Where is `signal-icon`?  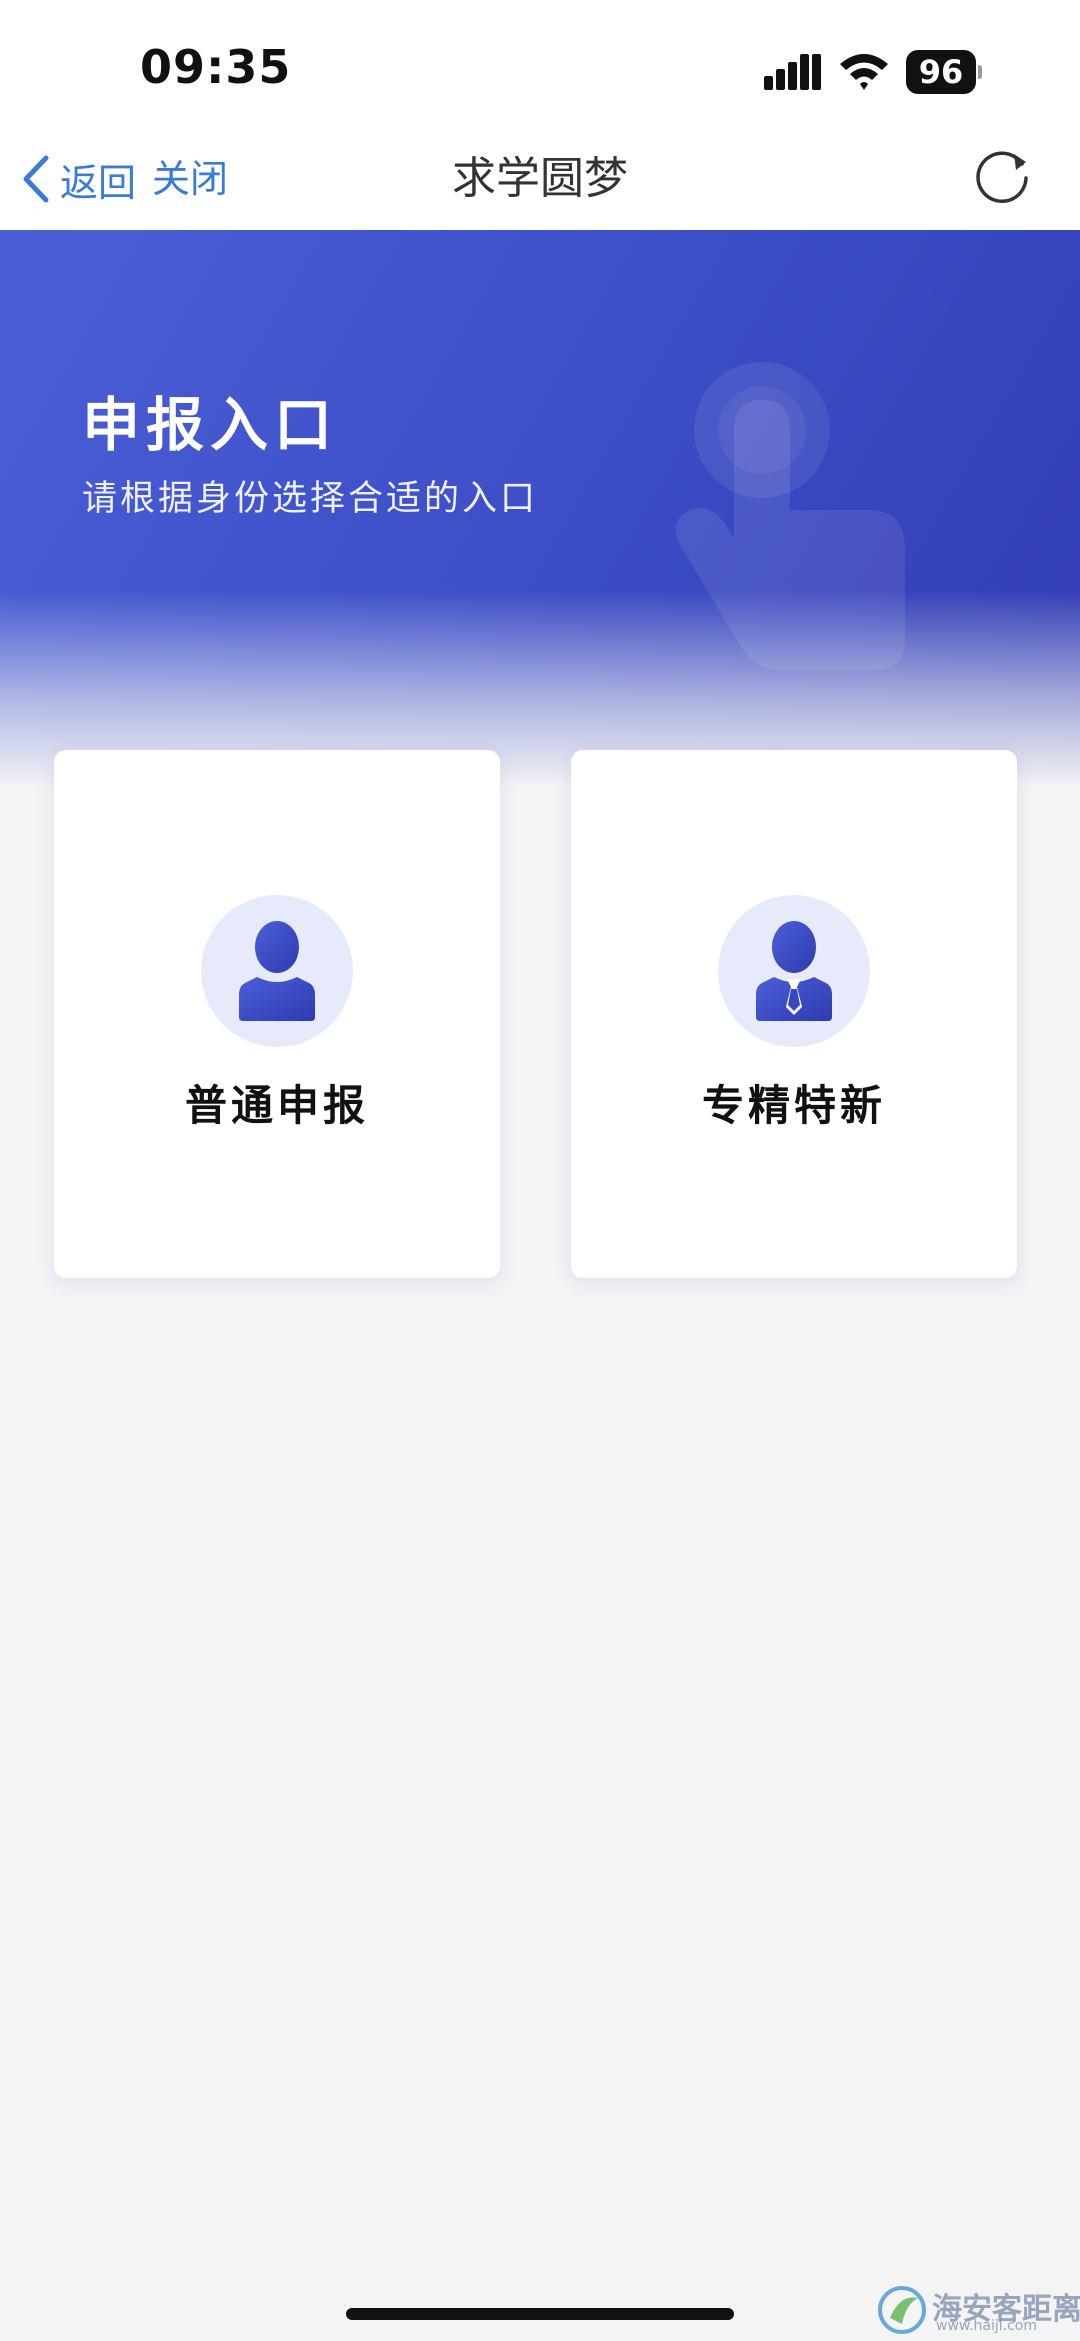 signal-icon is located at coordinates (792, 72).